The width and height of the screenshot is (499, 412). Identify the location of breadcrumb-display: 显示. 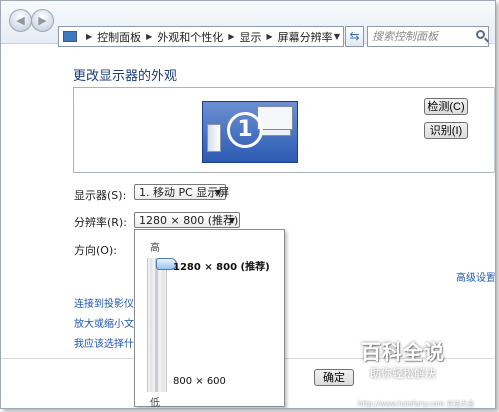
(250, 37).